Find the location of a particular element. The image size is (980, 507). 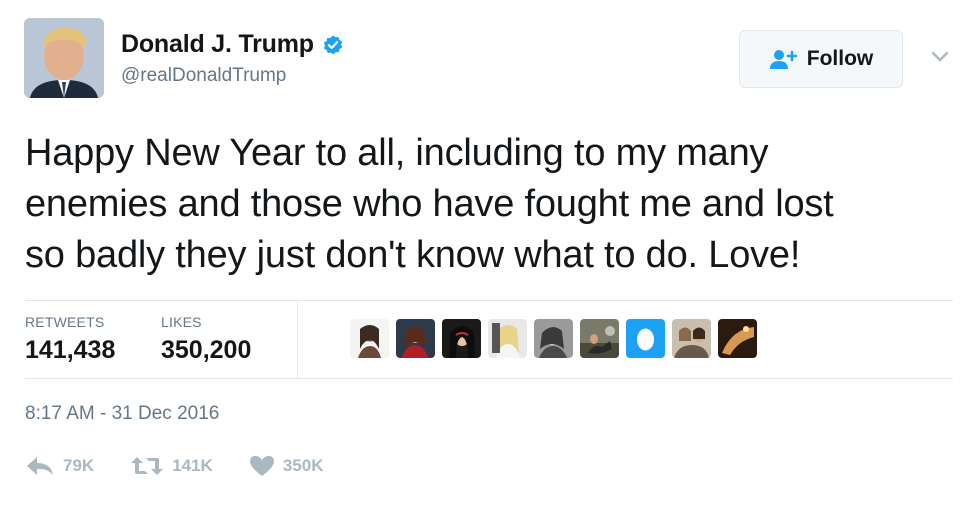

follow-button: Follow is located at coordinates (821, 59).